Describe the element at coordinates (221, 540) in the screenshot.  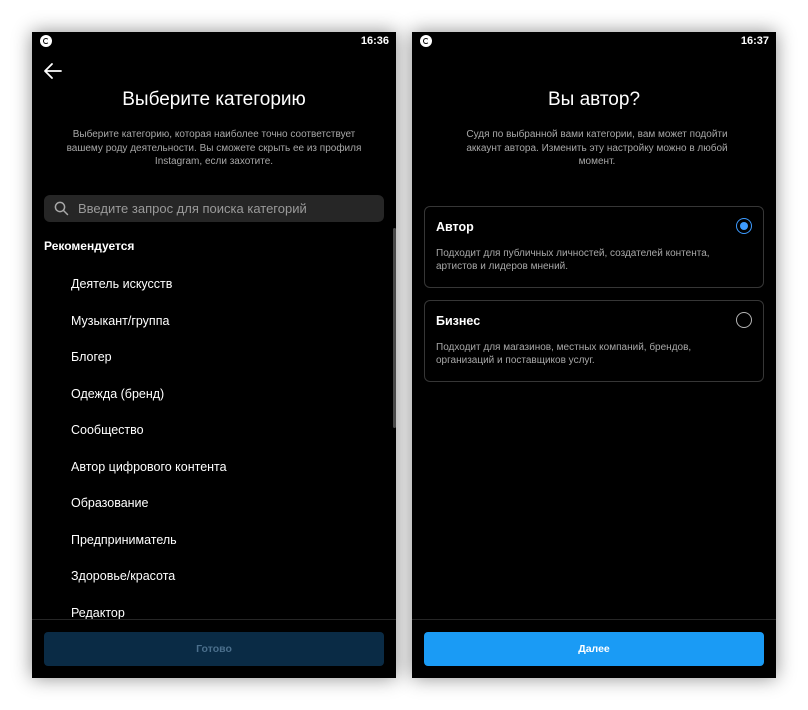
I see `category-item: Предприниматель` at that location.